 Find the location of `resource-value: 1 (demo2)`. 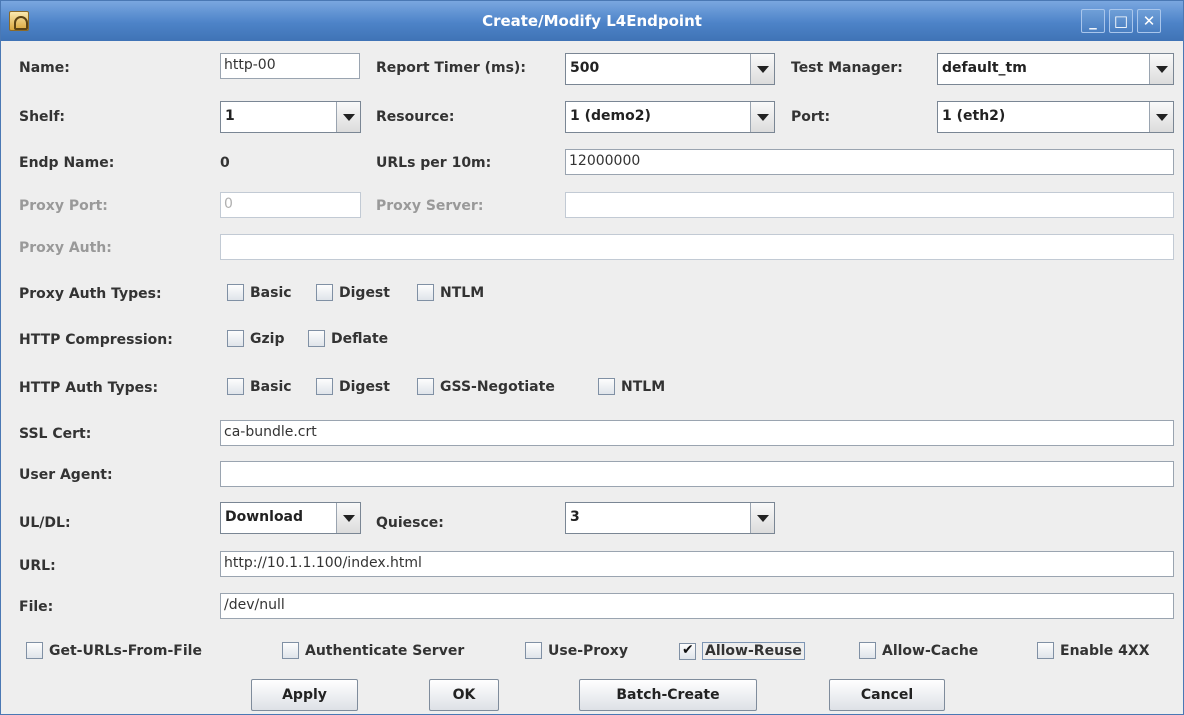

resource-value: 1 (demo2) is located at coordinates (610, 116).